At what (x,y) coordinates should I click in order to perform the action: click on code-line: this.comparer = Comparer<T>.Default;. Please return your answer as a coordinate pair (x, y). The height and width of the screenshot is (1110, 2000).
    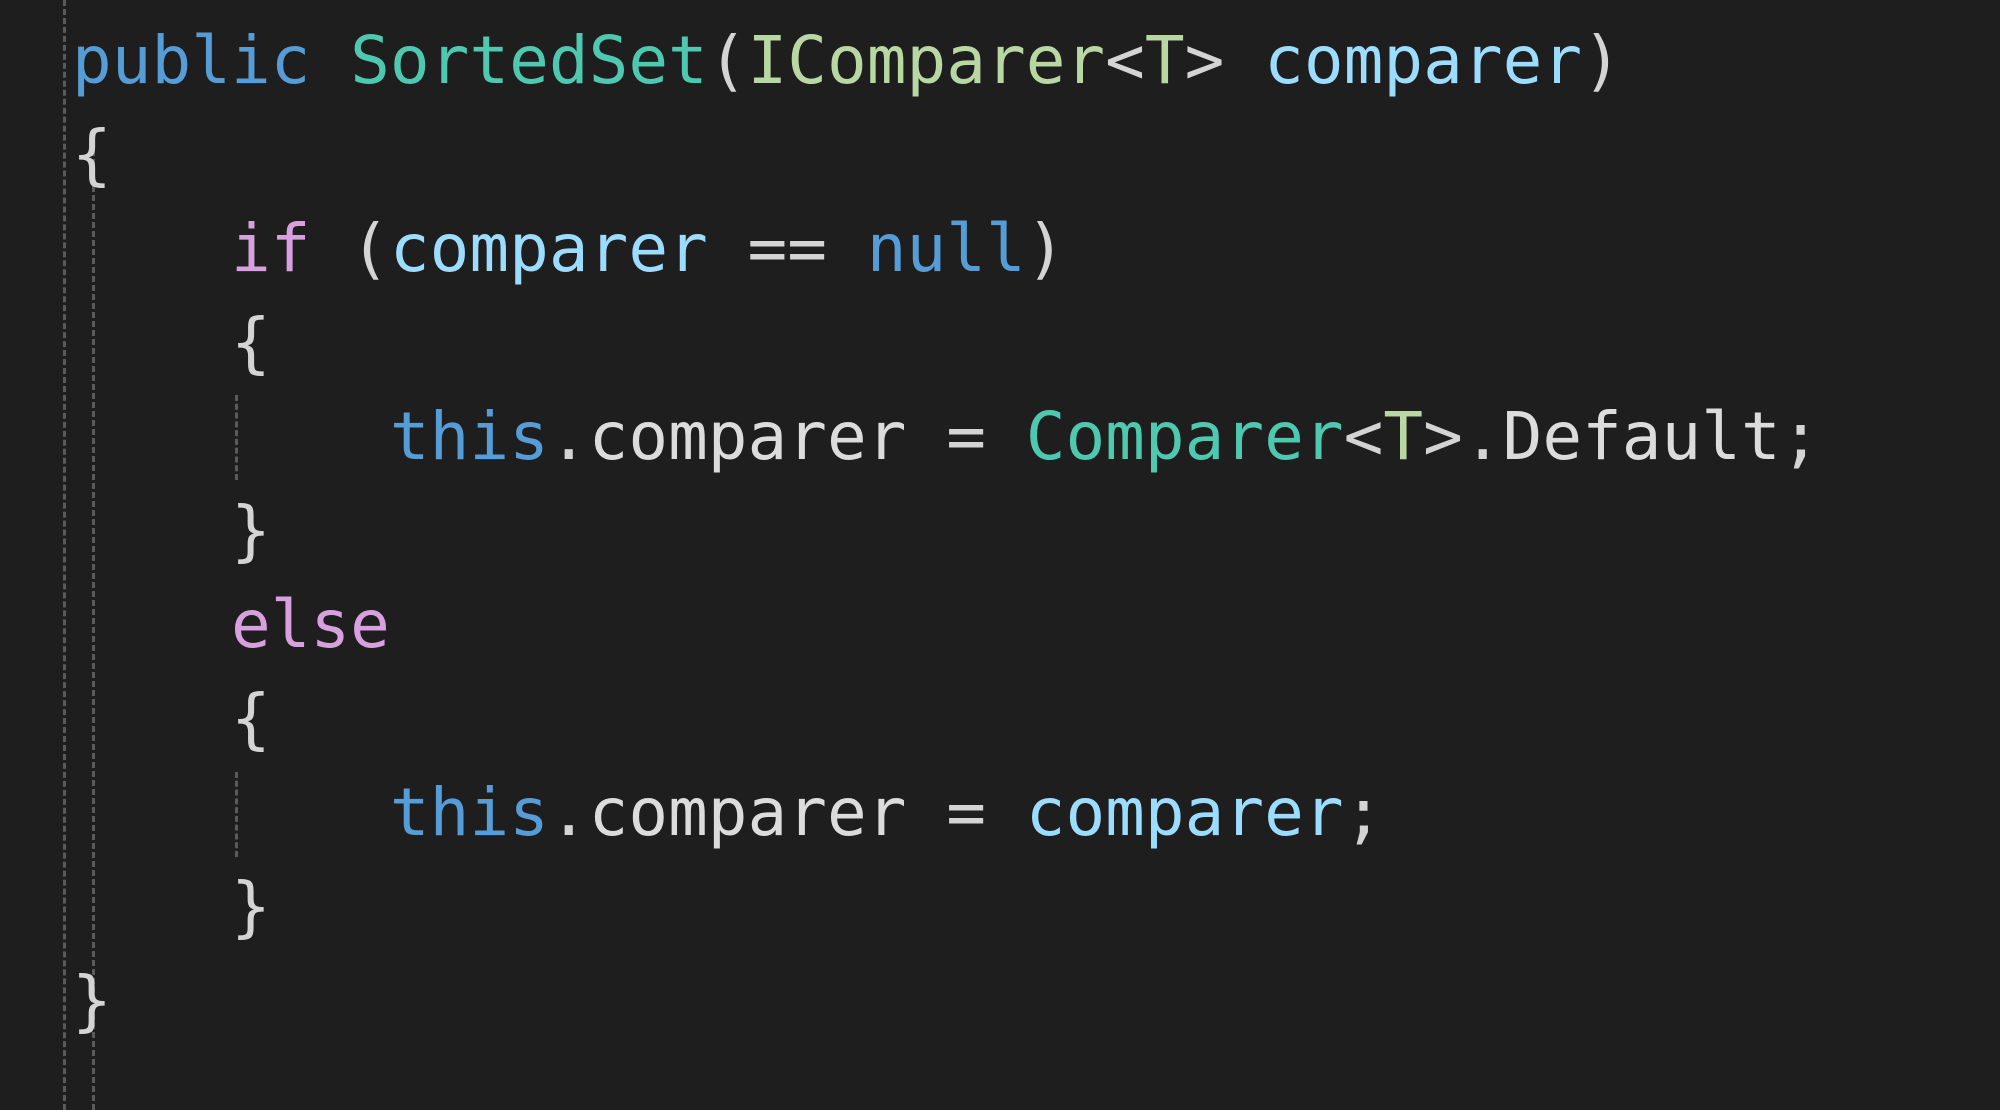
    Looking at the image, I should click on (946, 437).